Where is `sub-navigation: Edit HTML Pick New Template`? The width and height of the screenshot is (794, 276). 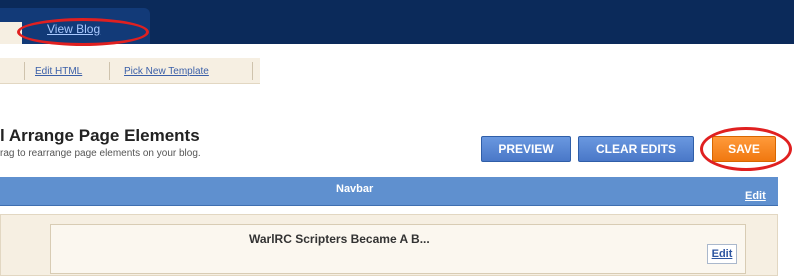
sub-navigation: Edit HTML Pick New Template is located at coordinates (130, 71).